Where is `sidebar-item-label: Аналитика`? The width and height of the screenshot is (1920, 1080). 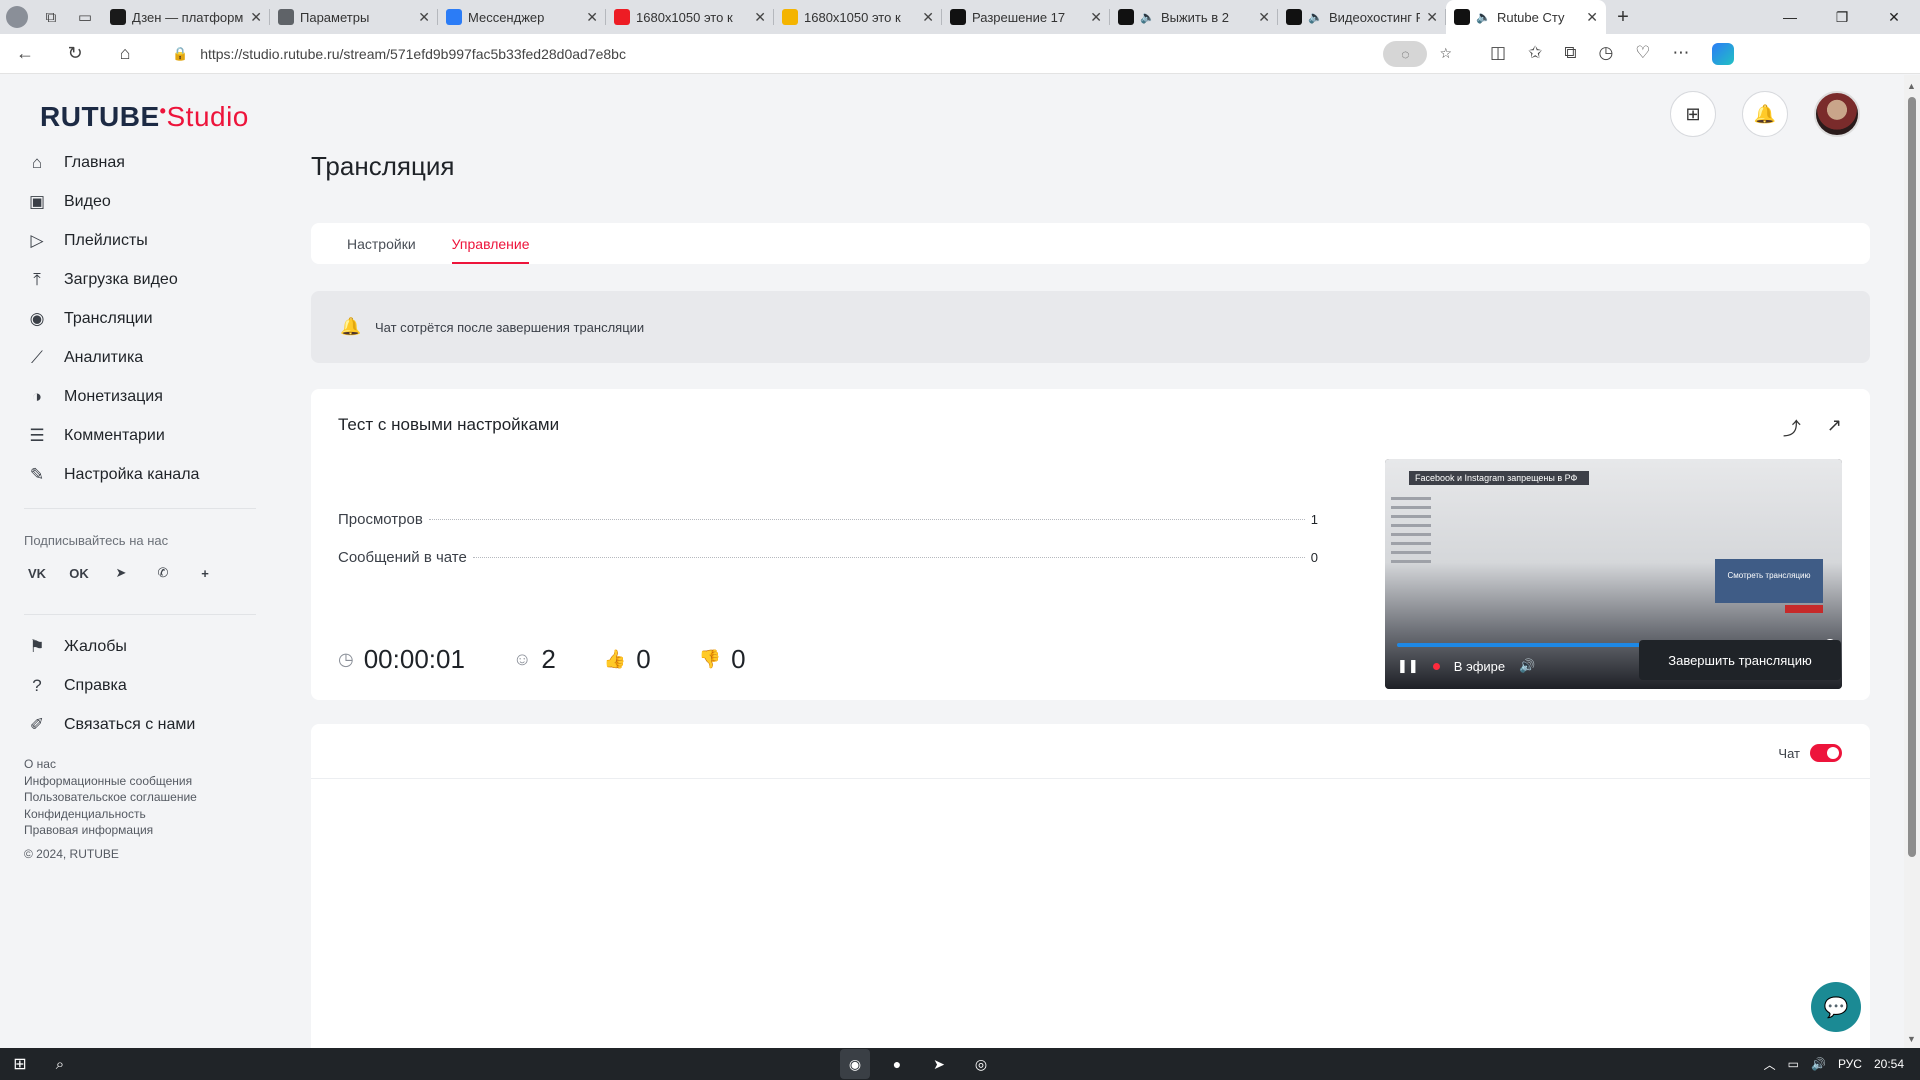
sidebar-item-label: Аналитика is located at coordinates (104, 357).